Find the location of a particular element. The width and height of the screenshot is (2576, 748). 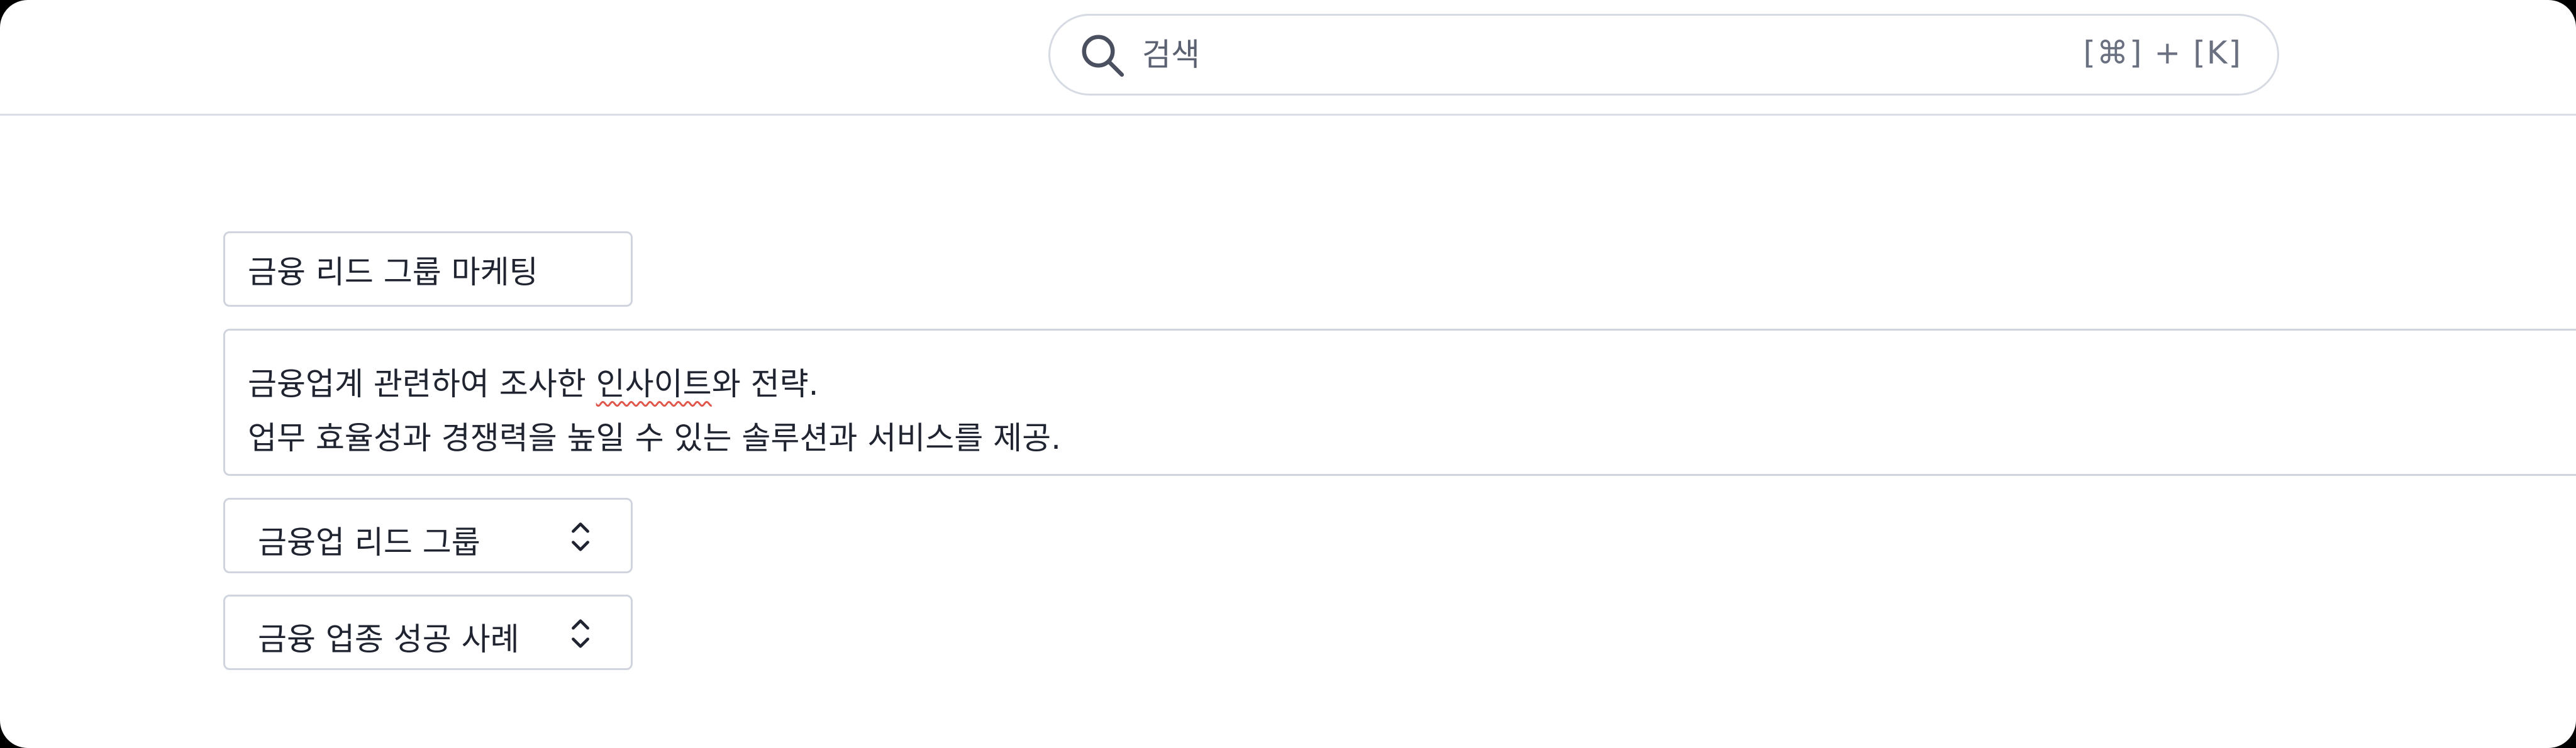

search-bar: [⌘] + [K] is located at coordinates (1663, 55).